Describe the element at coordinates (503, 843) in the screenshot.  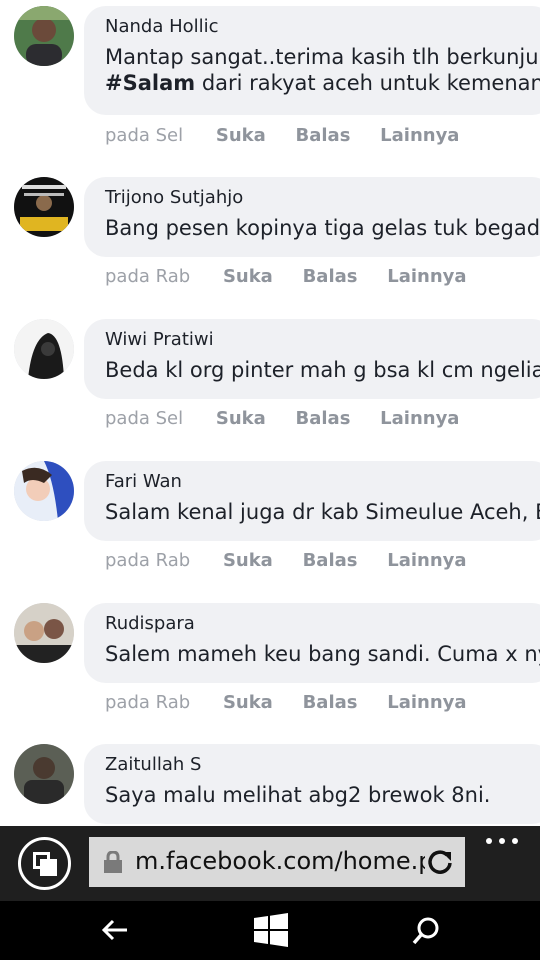
I see `more-icon` at that location.